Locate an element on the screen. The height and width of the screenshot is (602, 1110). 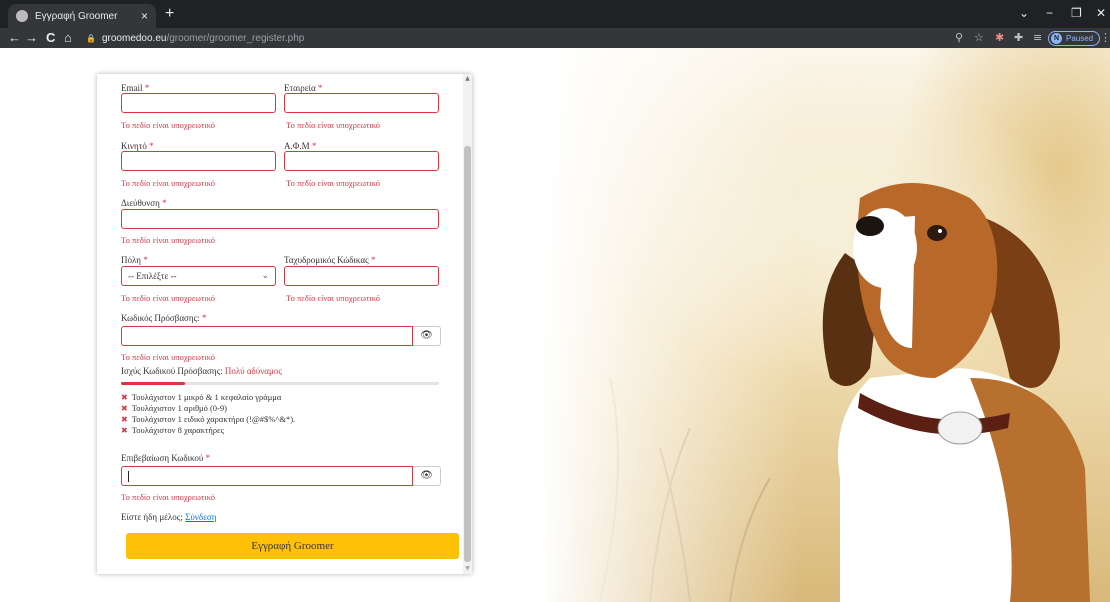
new-tab-button: + is located at coordinates (169, 14).